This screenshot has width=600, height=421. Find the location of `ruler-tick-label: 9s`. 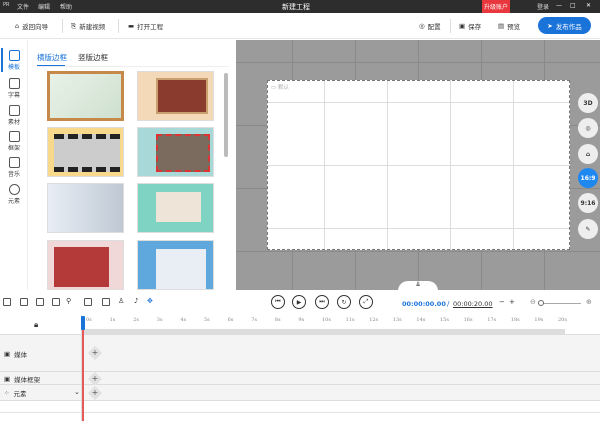

ruler-tick-label: 9s is located at coordinates (301, 320).